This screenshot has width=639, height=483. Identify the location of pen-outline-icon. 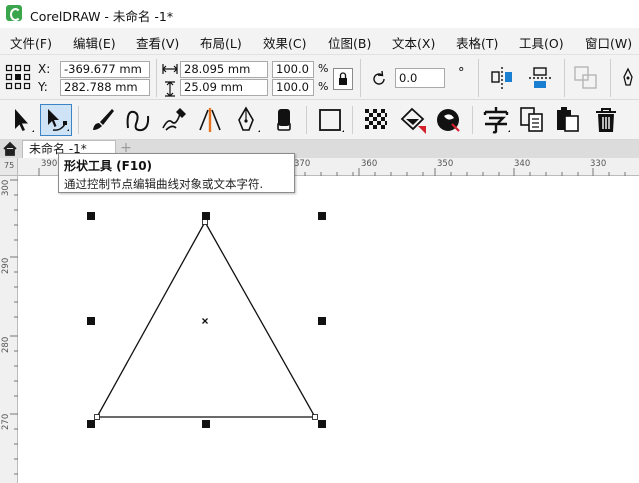
(628, 79).